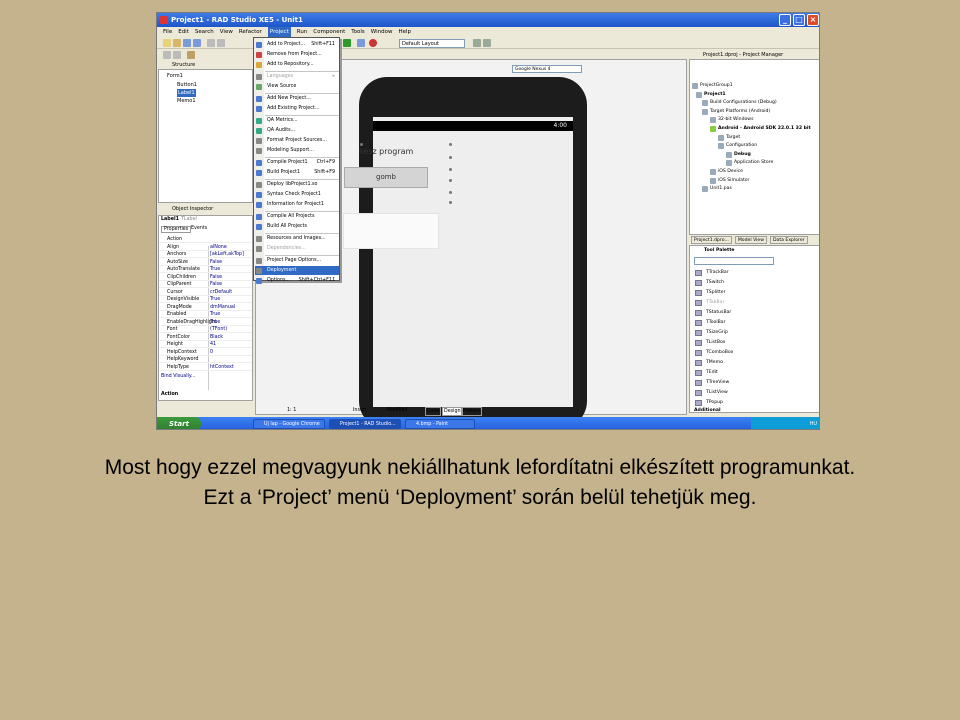 The width and height of the screenshot is (960, 720). Describe the element at coordinates (472, 411) in the screenshot. I see `tab-history: History` at that location.